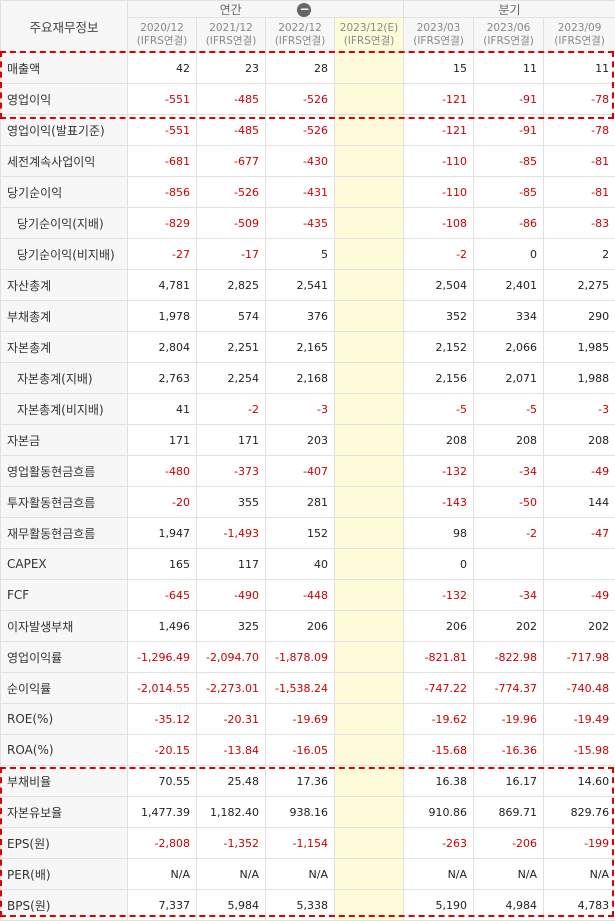 The image size is (615, 921). I want to click on value-cell: -83, so click(579, 223).